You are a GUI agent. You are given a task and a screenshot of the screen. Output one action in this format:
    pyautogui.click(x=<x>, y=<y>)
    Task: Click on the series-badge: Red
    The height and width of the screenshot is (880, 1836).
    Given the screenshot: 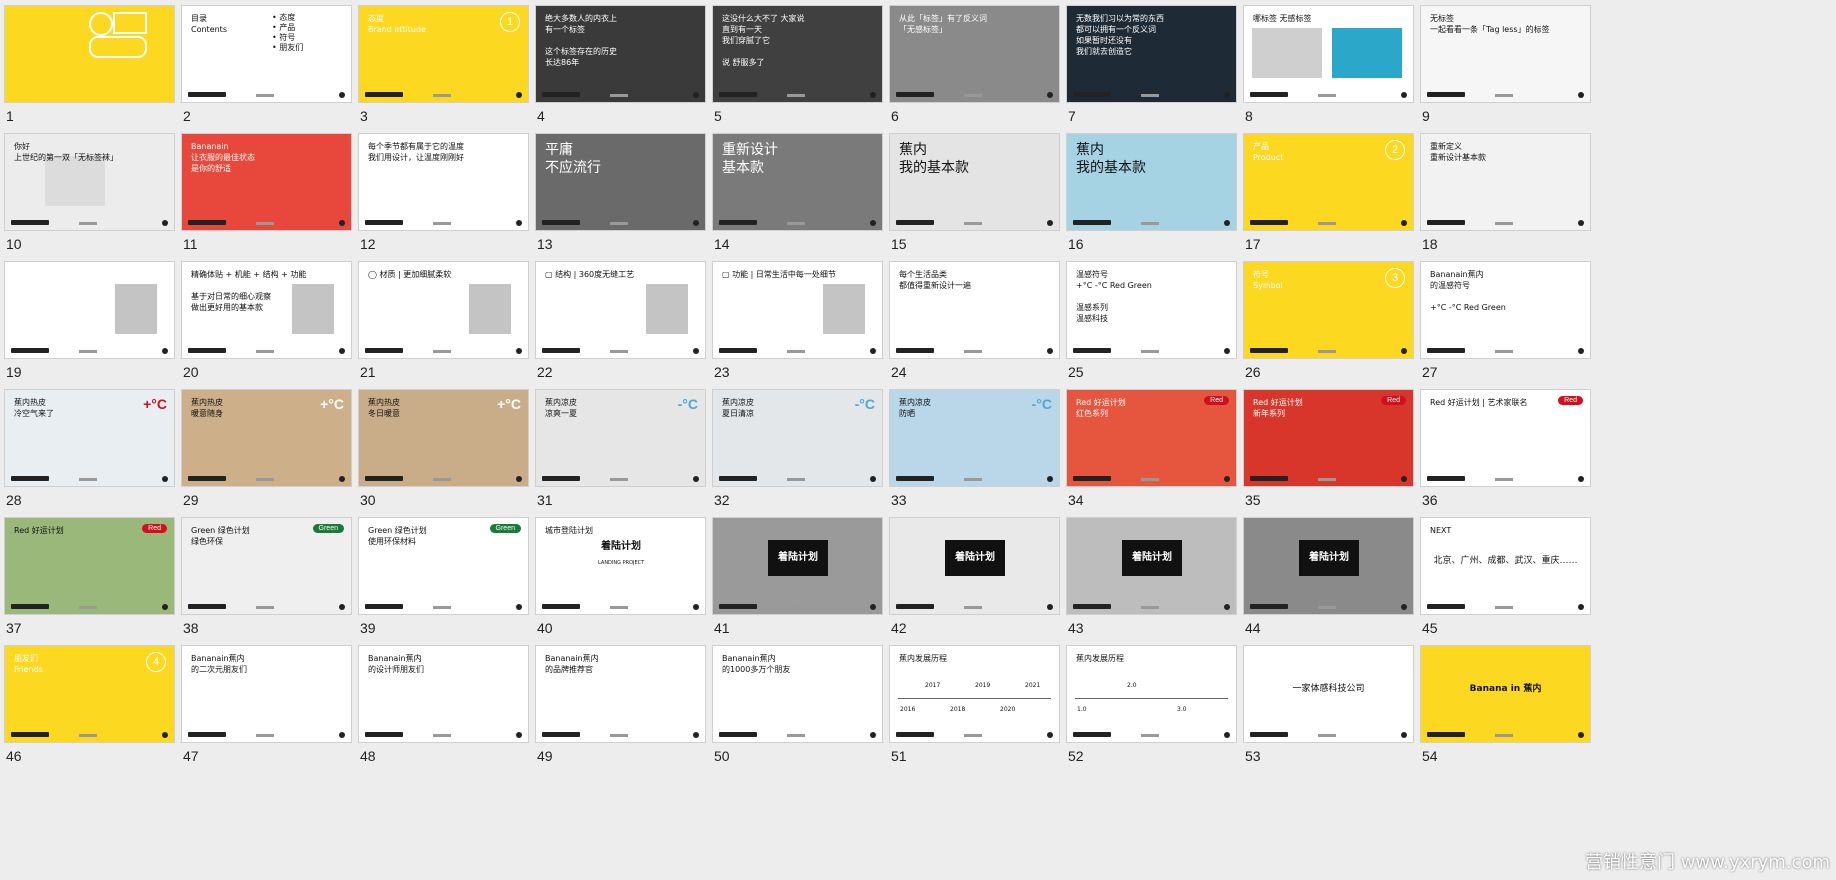 What is the action you would take?
    pyautogui.click(x=1216, y=400)
    